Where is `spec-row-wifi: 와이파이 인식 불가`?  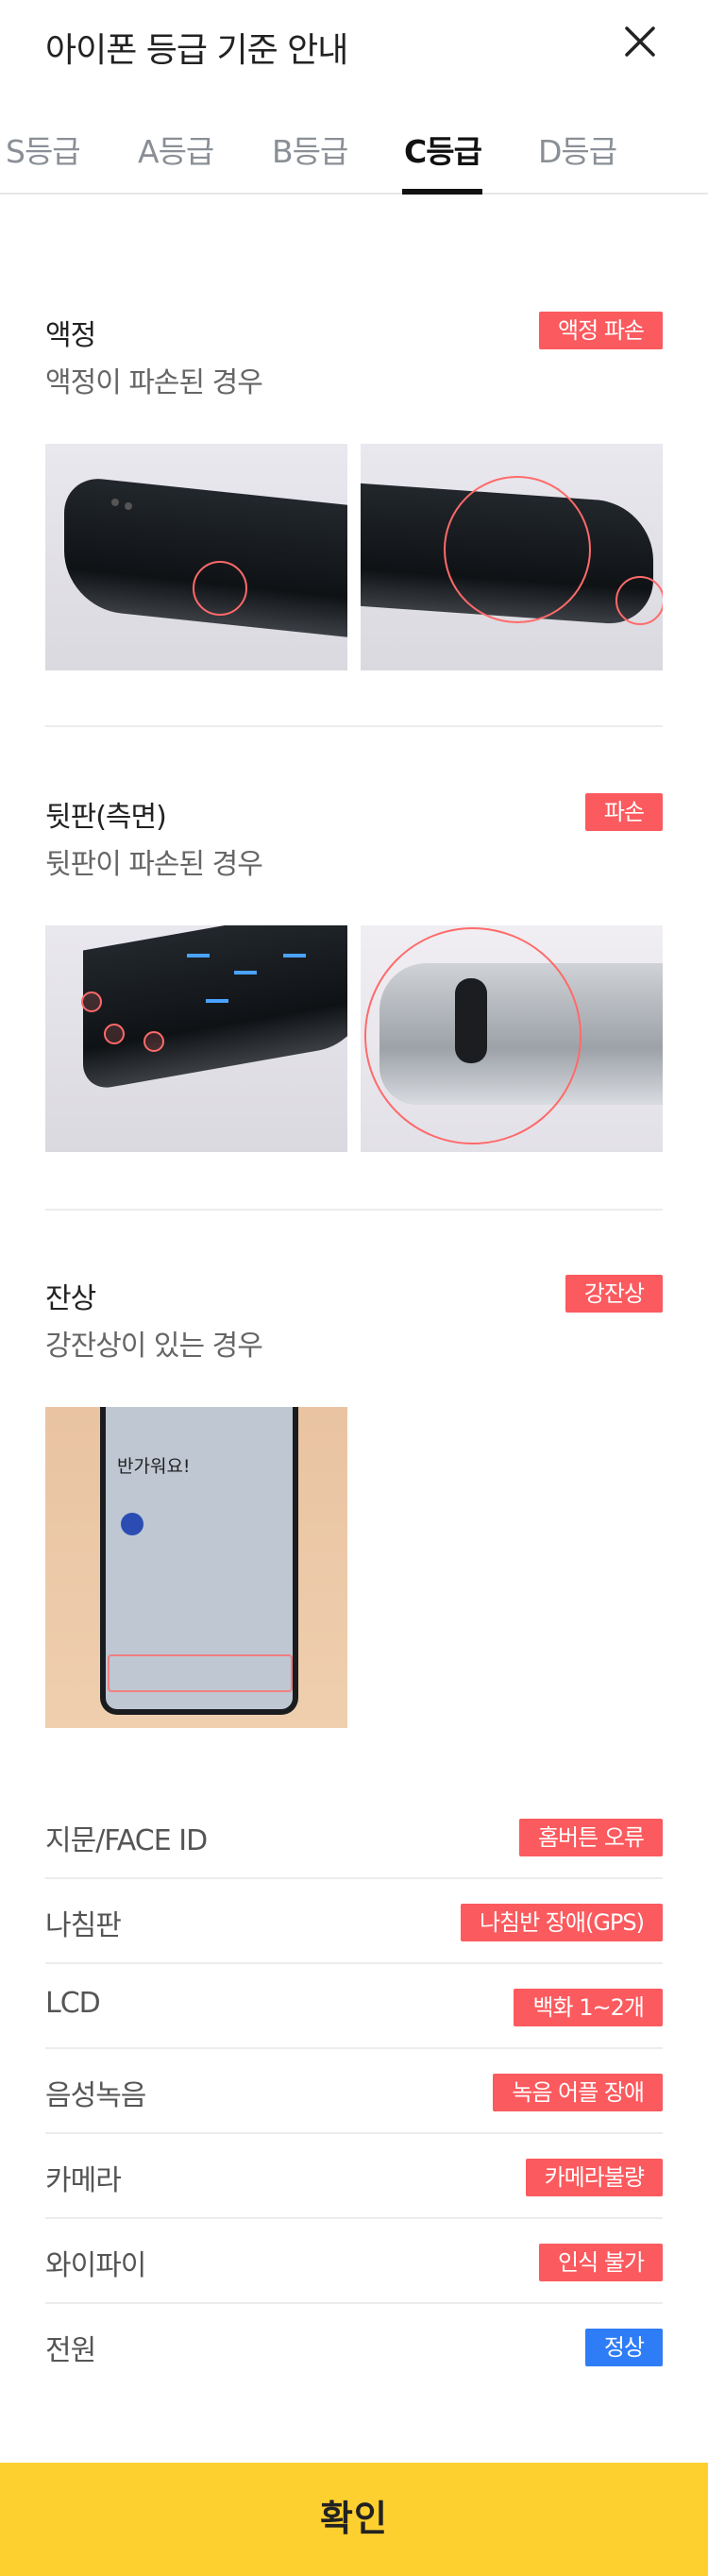
spec-row-wifi: 와이파이 인식 불가 is located at coordinates (354, 2261).